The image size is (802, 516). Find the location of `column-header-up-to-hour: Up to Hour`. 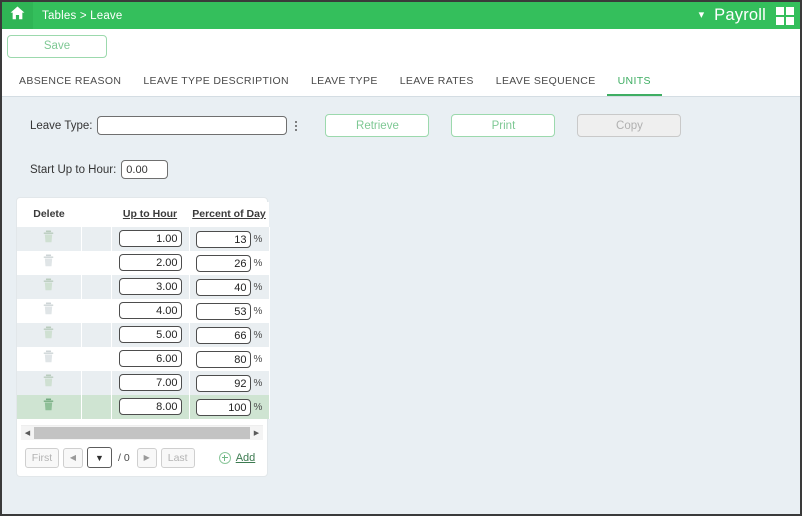

column-header-up-to-hour: Up to Hour is located at coordinates (150, 214).